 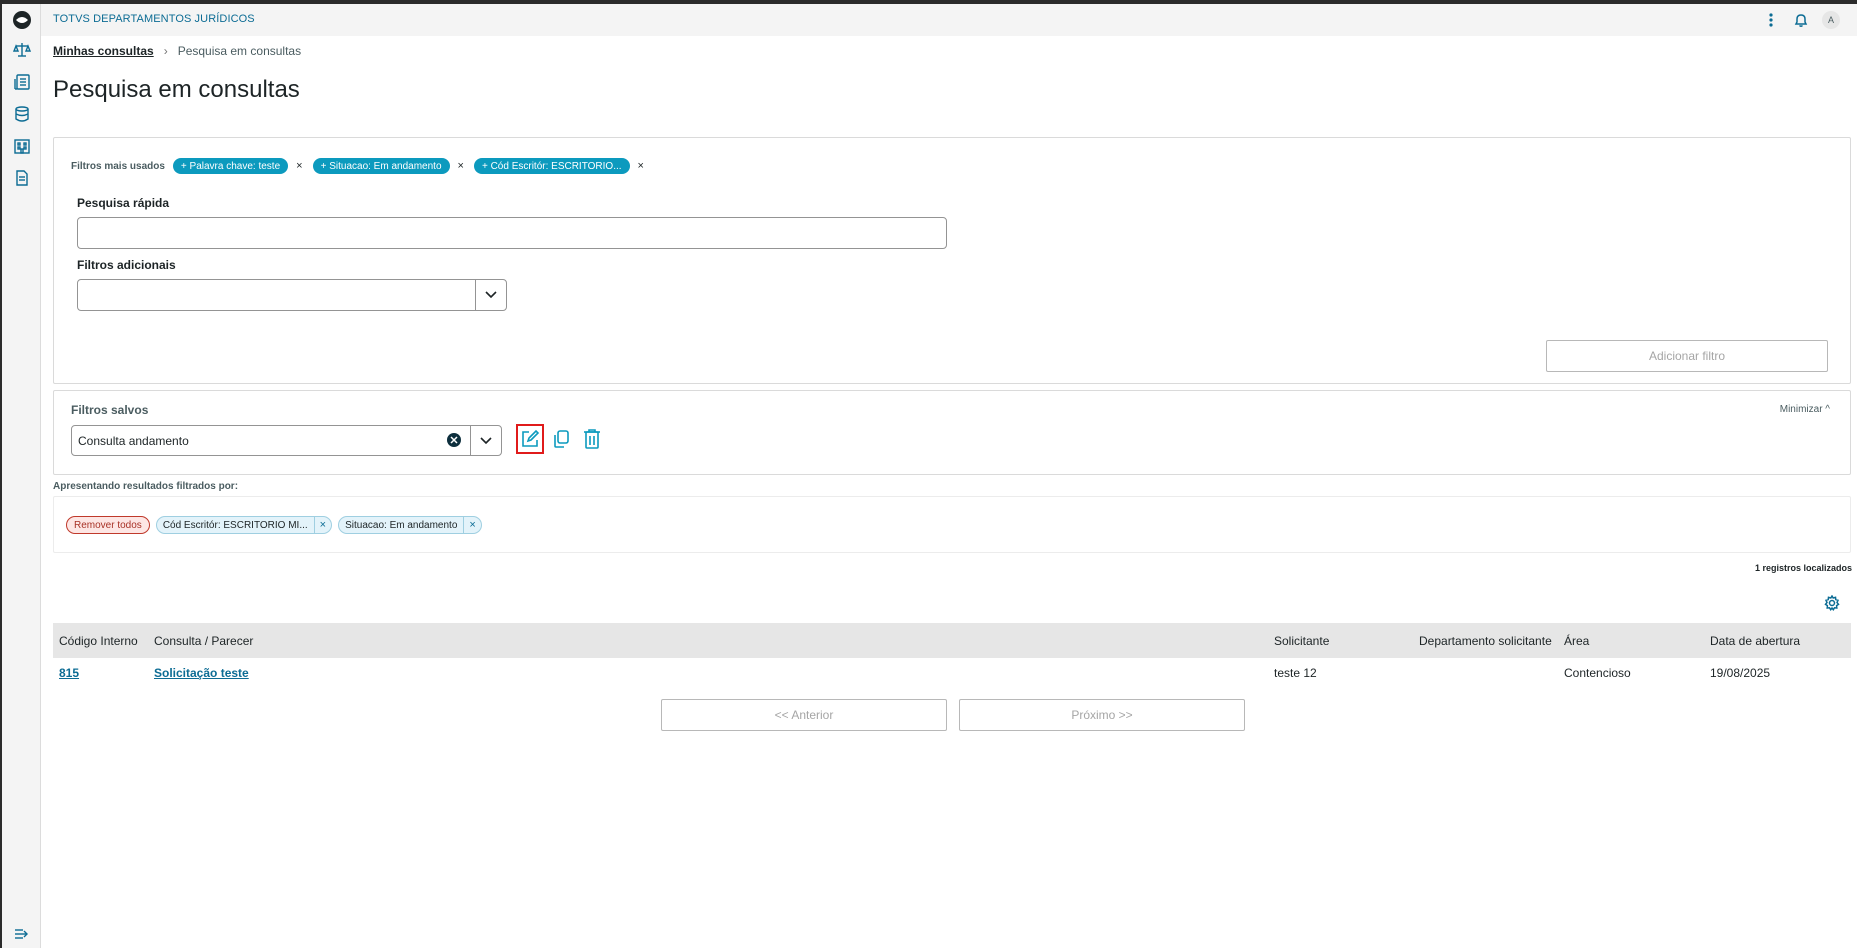 What do you see at coordinates (708, 640) in the screenshot?
I see `column-header-consulta: Consulta / Parecer` at bounding box center [708, 640].